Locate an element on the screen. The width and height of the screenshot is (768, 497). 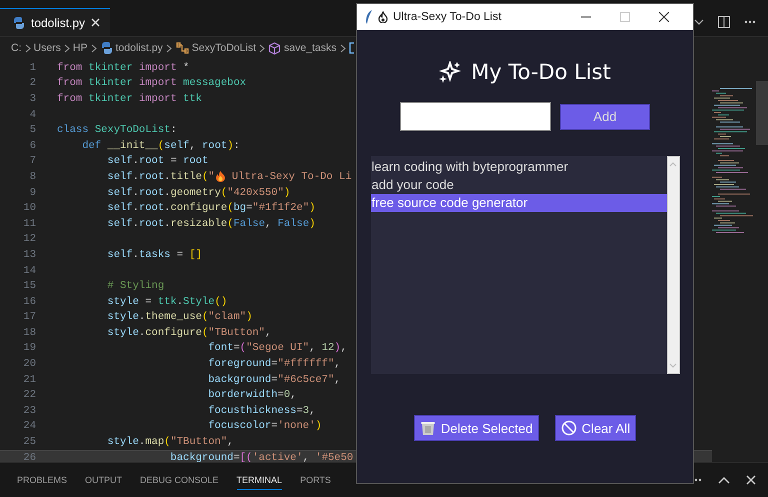
line-number: 2 is located at coordinates (32, 83).